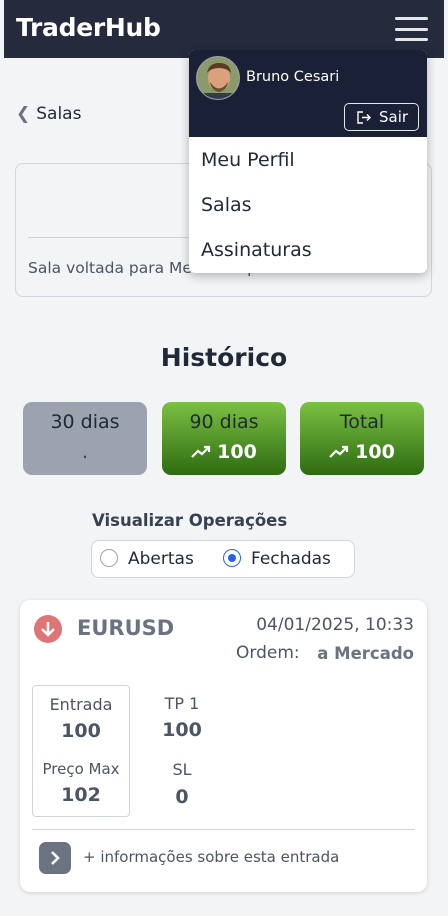 The height and width of the screenshot is (916, 448). I want to click on period-total: Total 100, so click(362, 438).